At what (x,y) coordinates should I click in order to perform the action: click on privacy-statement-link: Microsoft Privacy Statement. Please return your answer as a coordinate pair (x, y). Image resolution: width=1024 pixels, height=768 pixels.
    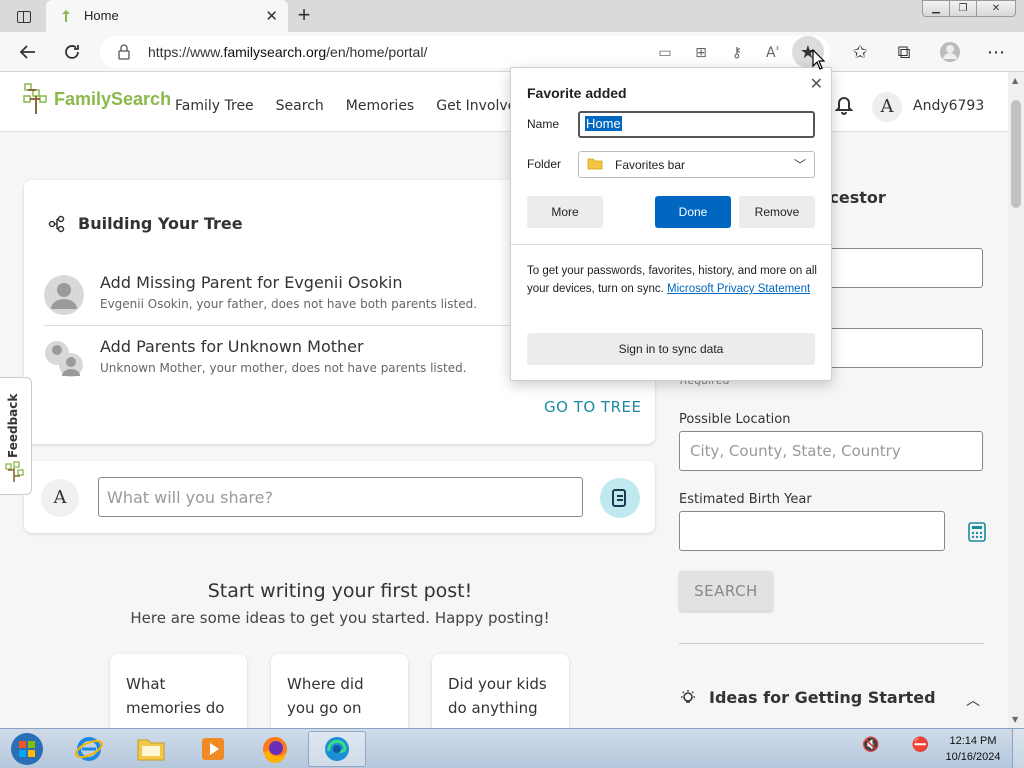
    Looking at the image, I should click on (738, 289).